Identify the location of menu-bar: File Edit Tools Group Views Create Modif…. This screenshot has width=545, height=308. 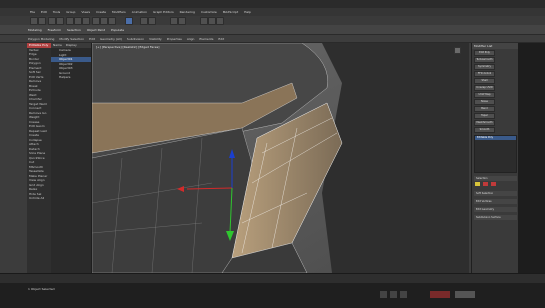
(272, 12).